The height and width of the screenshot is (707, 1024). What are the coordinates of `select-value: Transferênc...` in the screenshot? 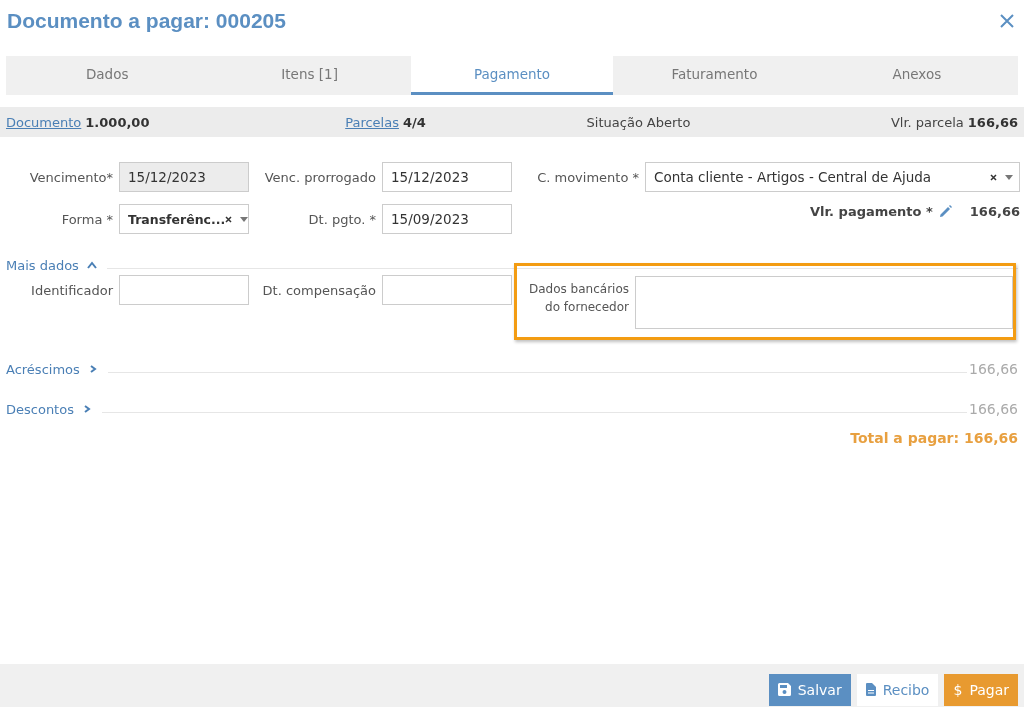 It's located at (177, 219).